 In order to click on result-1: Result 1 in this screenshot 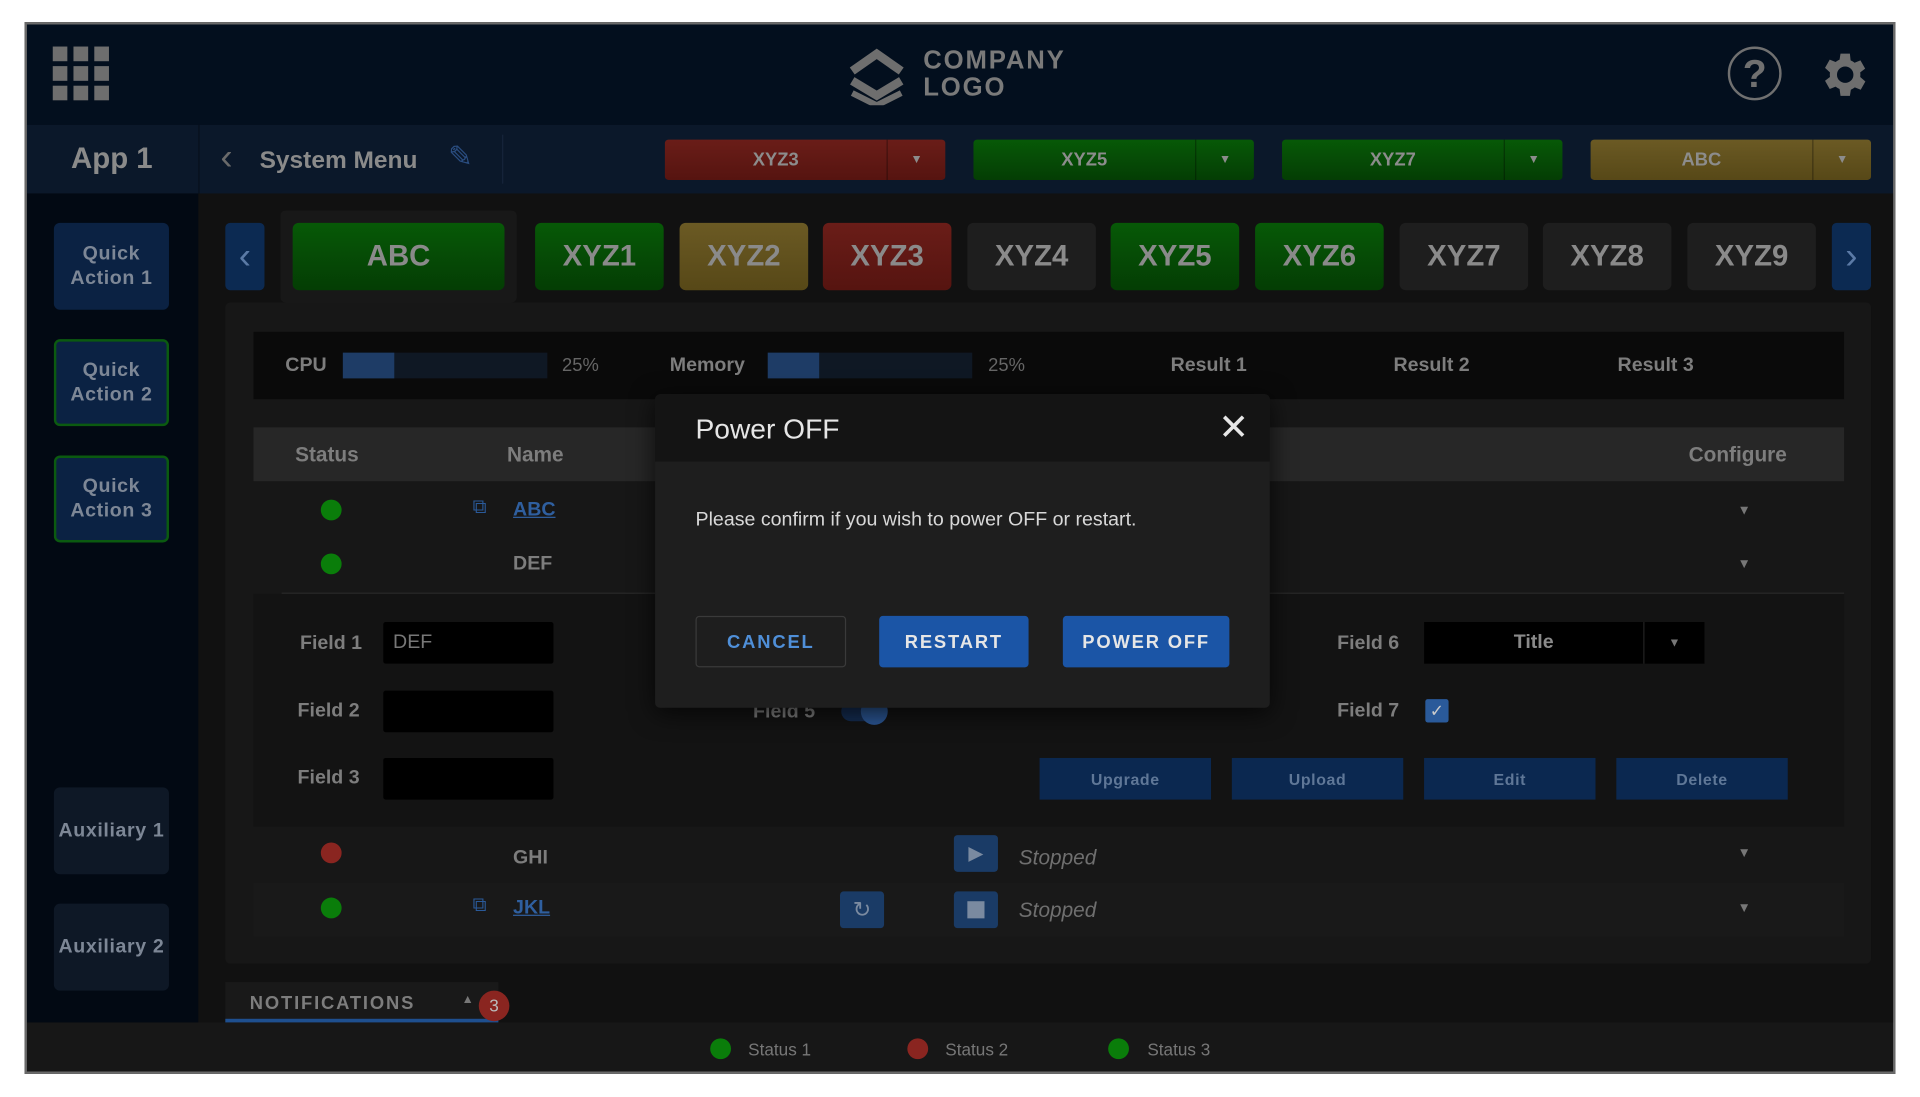, I will do `click(1208, 365)`.